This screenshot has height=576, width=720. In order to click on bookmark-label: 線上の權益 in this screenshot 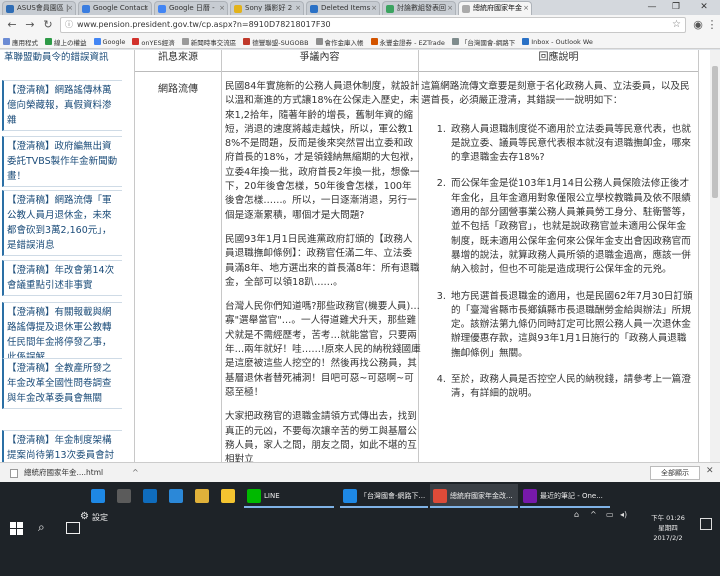, I will do `click(70, 42)`.